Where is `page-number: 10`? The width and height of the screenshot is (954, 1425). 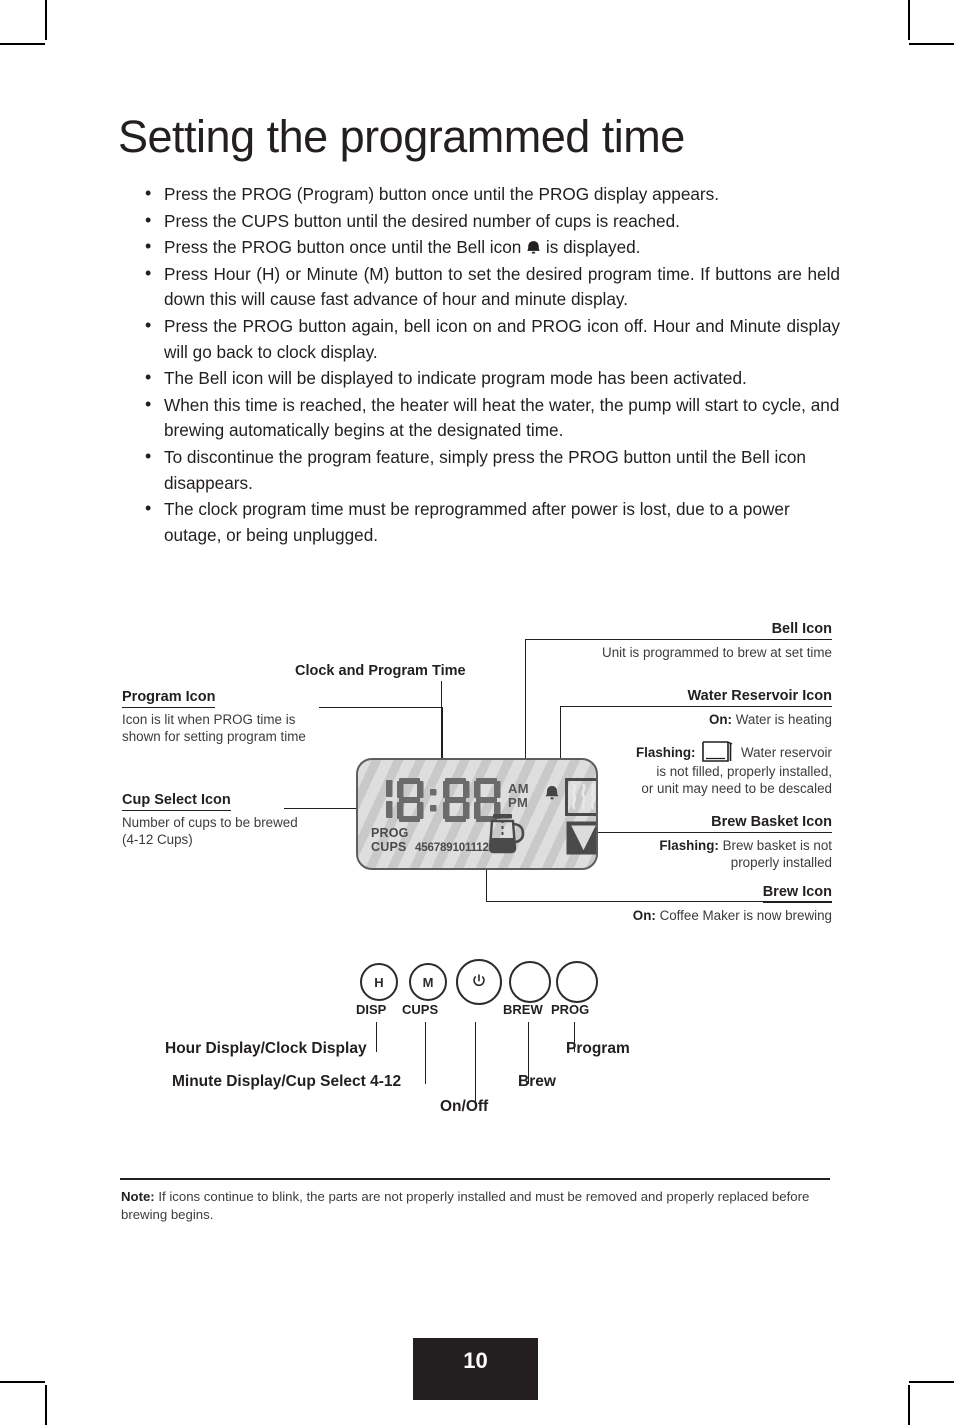 page-number: 10 is located at coordinates (475, 1369).